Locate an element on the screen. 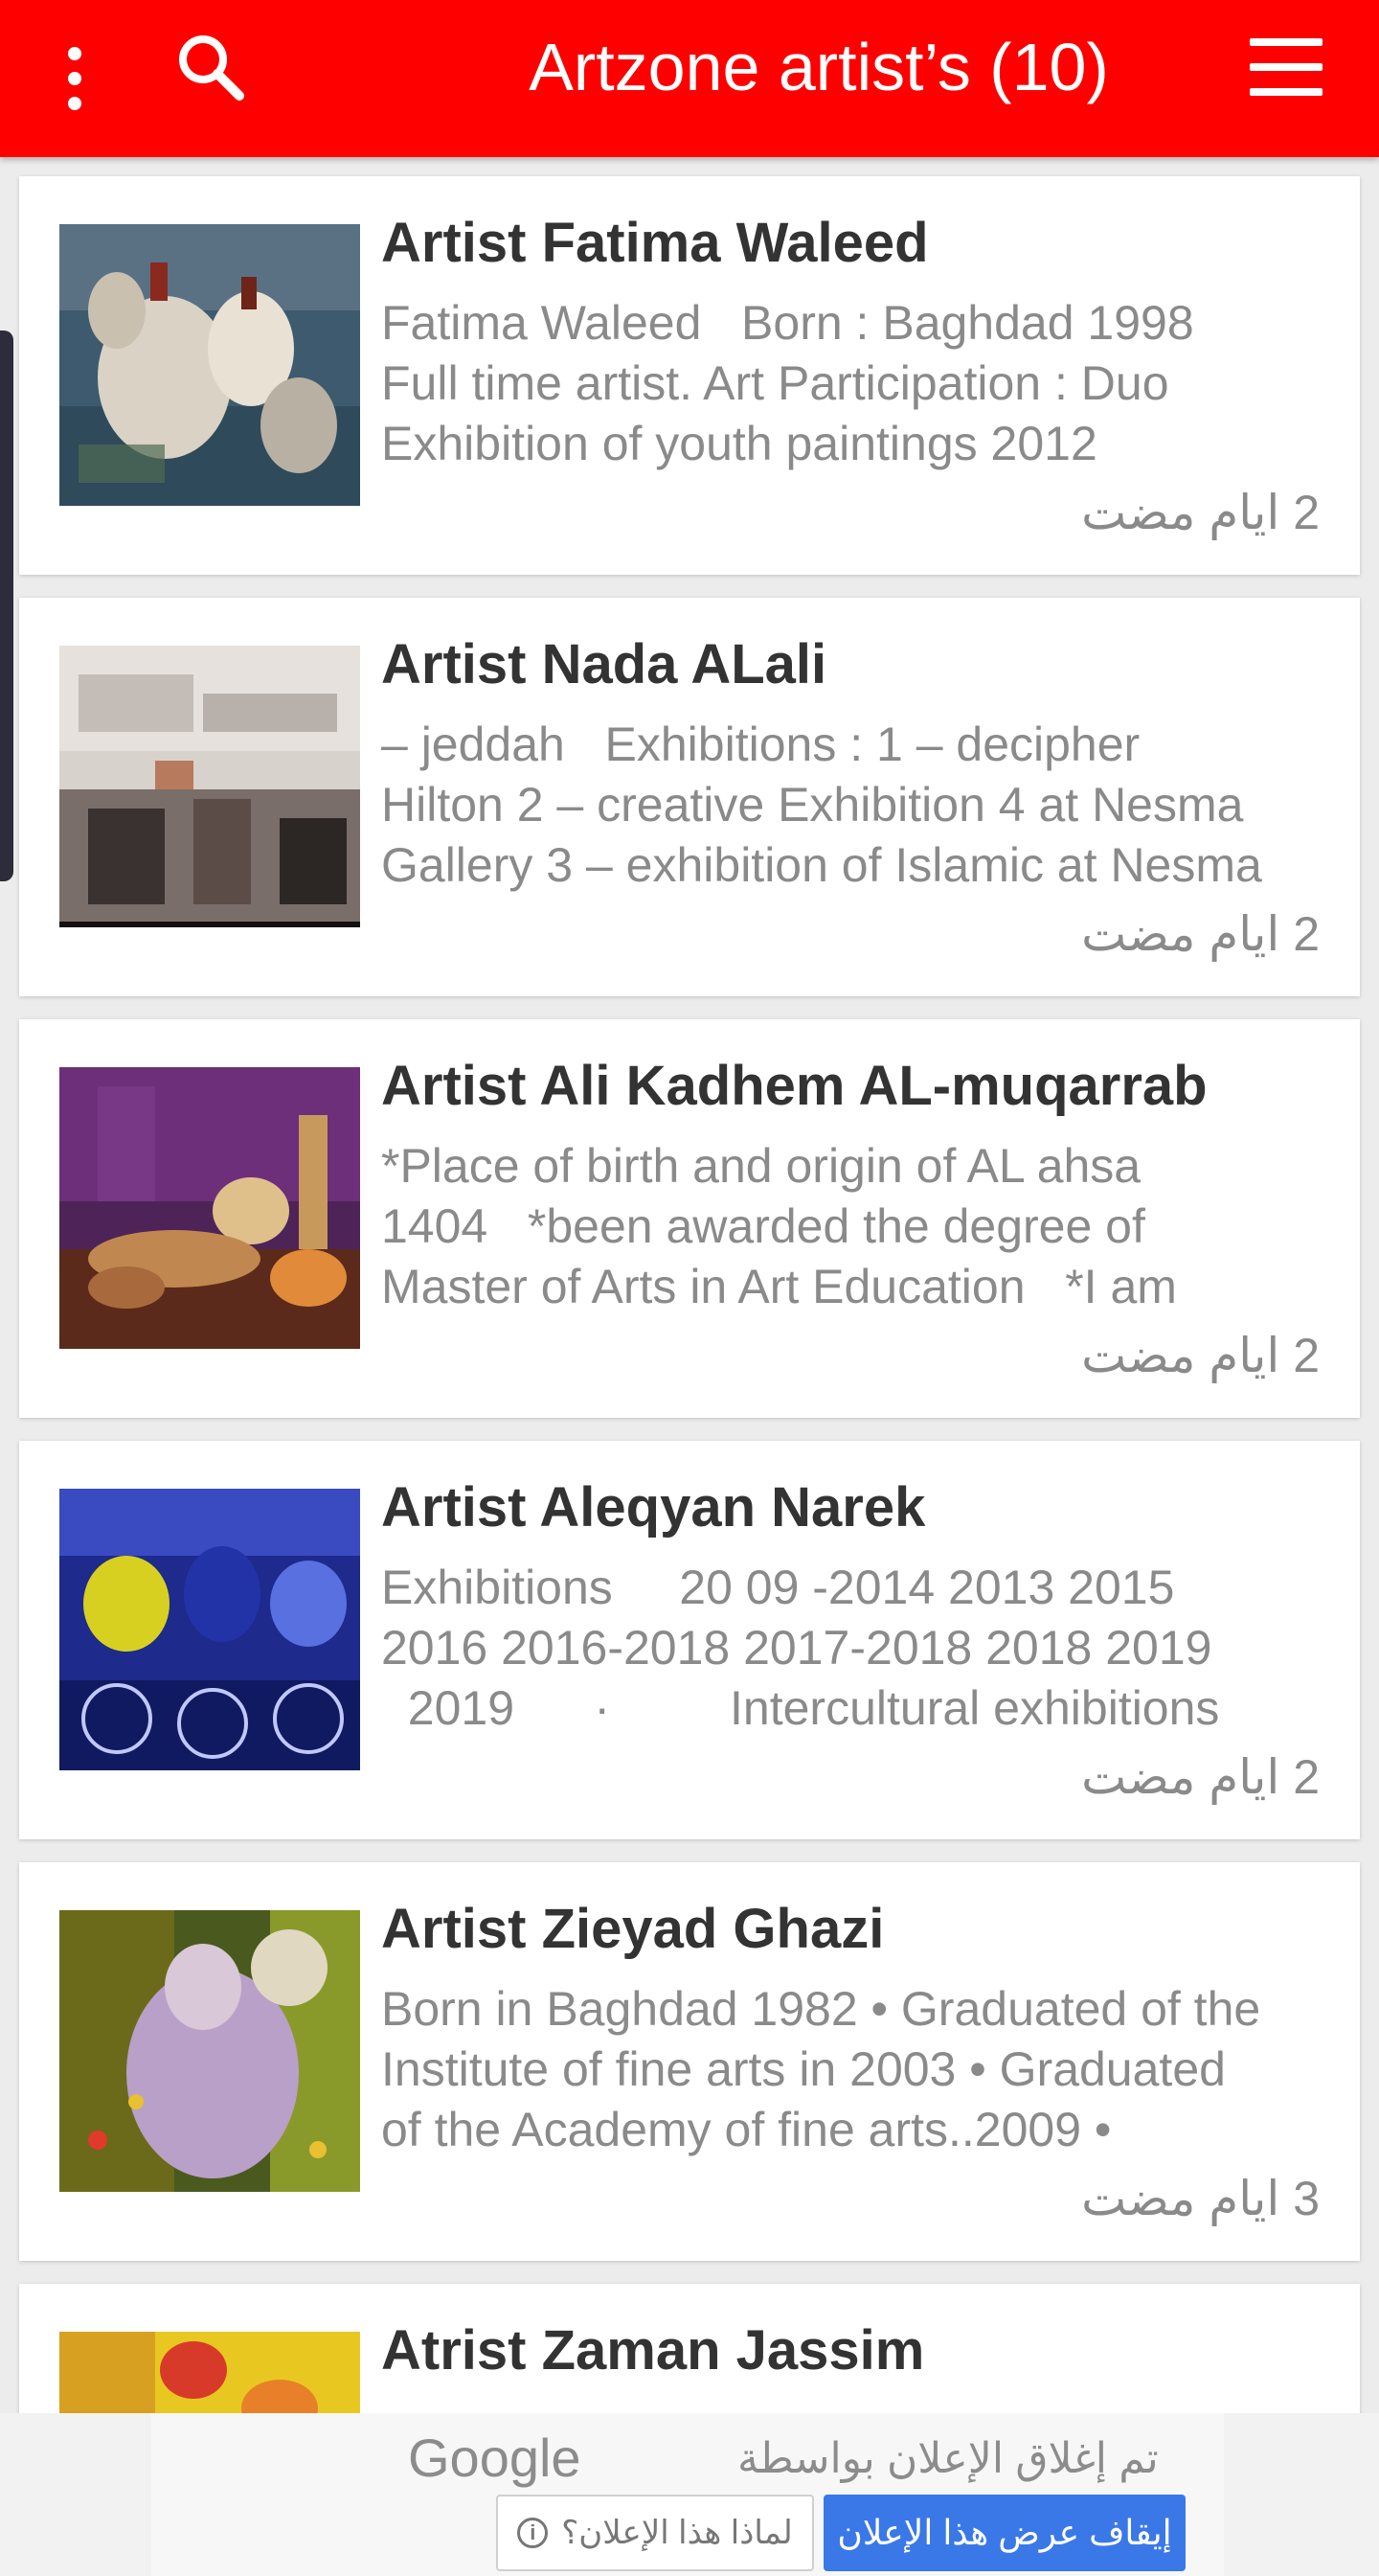 The height and width of the screenshot is (2576, 1379). page-title: Artzone artist’s (10) is located at coordinates (819, 67).